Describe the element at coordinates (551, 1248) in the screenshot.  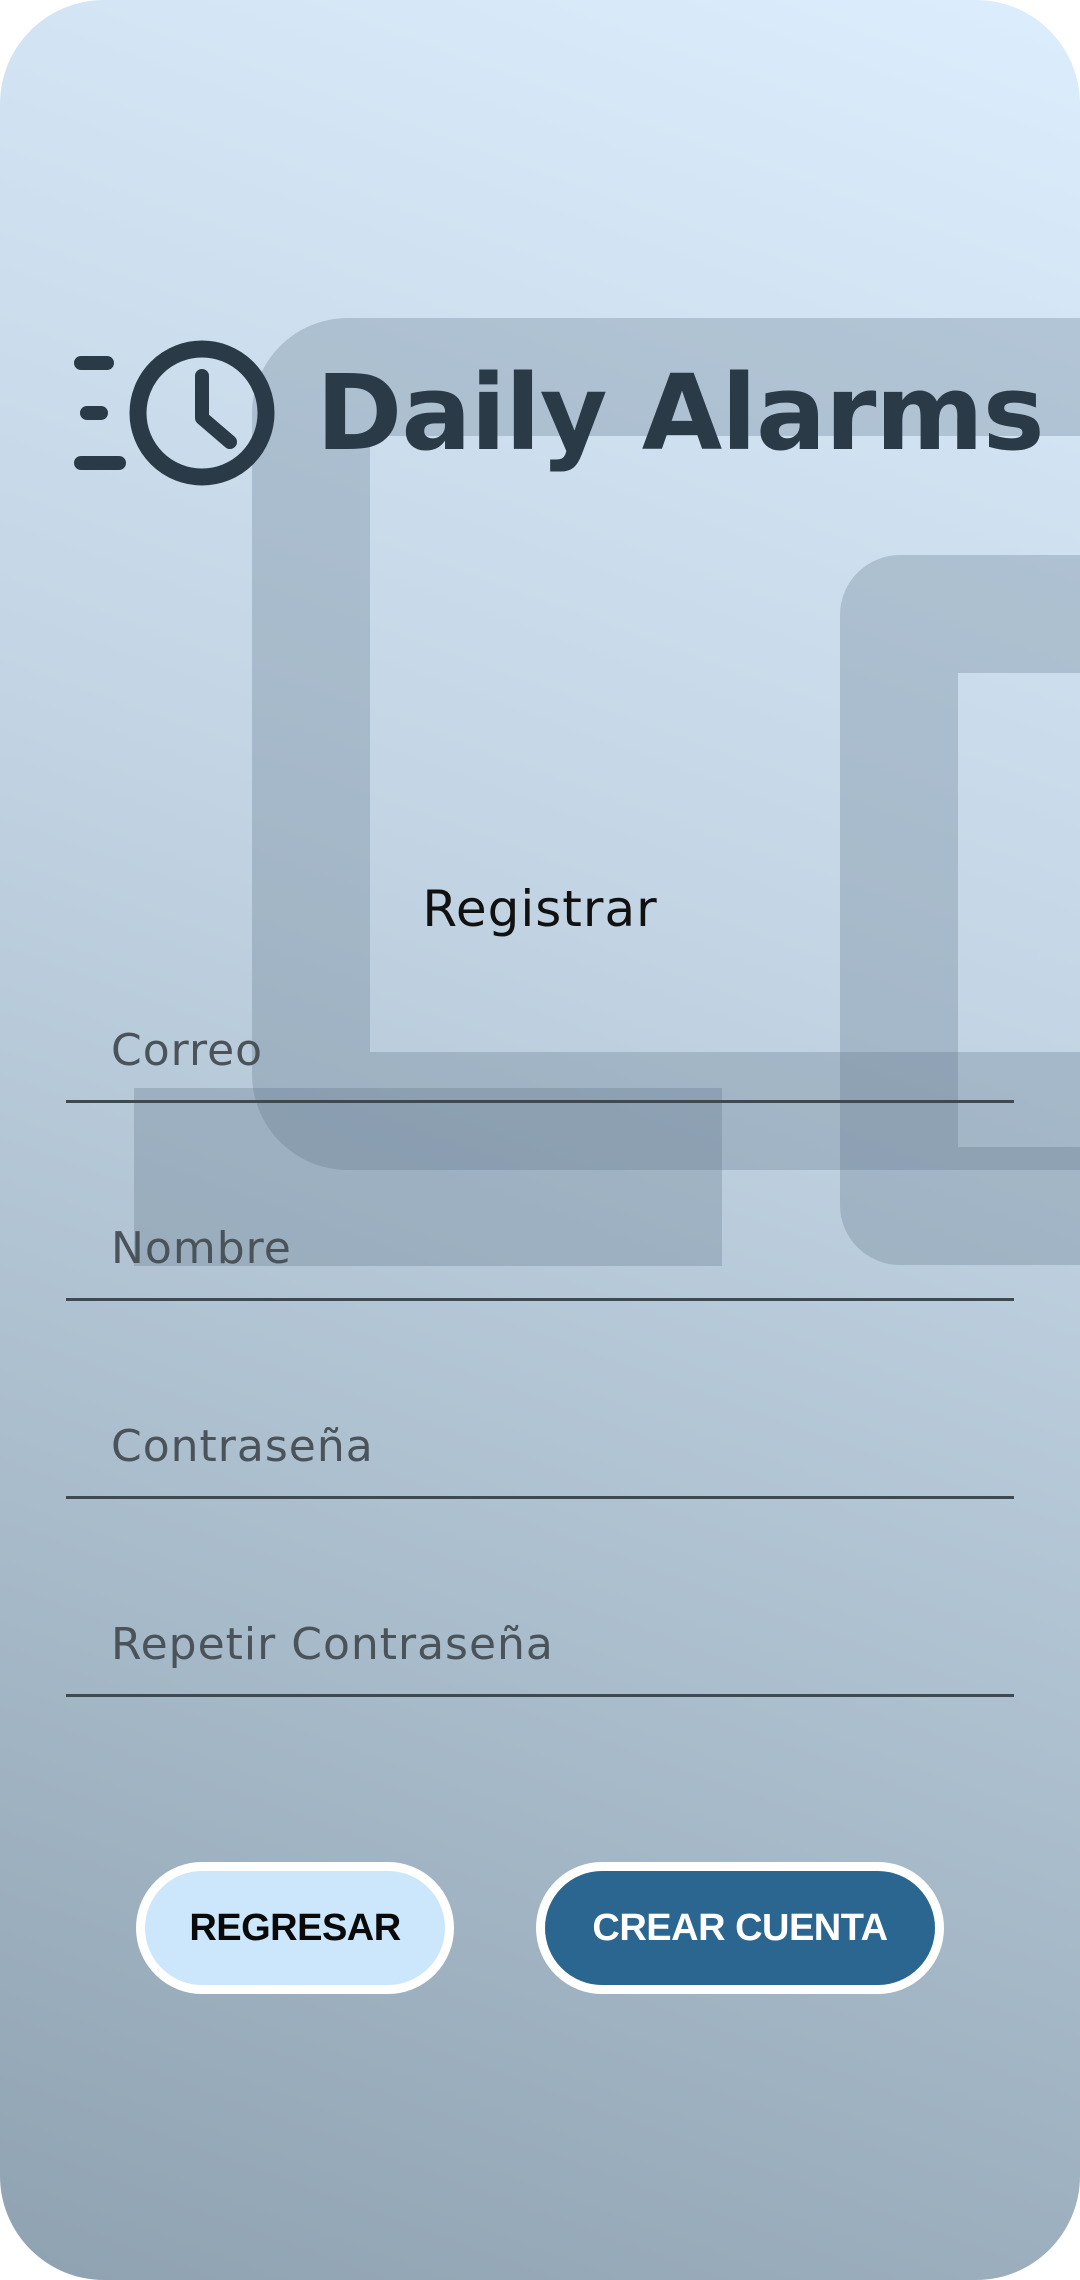
I see `name-input` at that location.